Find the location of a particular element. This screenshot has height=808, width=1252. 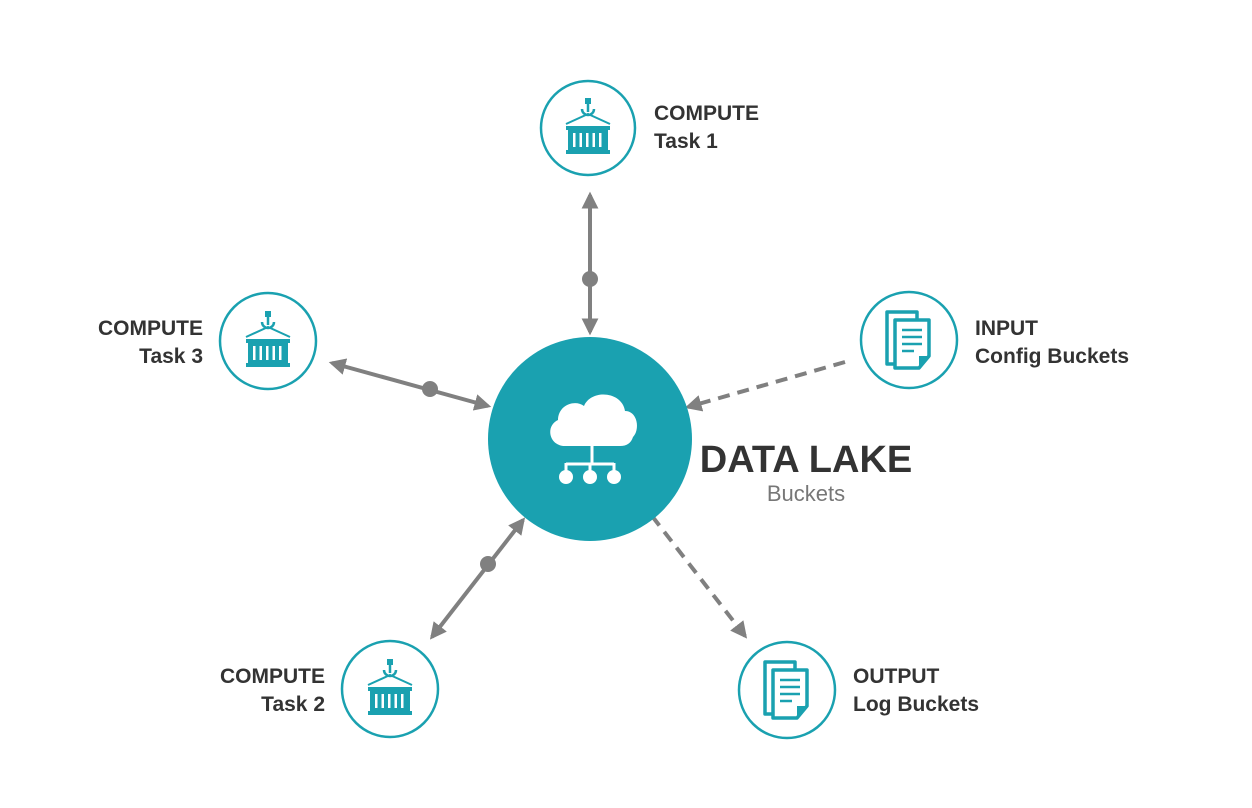

node-label-line2: Task 2 is located at coordinates (293, 704).